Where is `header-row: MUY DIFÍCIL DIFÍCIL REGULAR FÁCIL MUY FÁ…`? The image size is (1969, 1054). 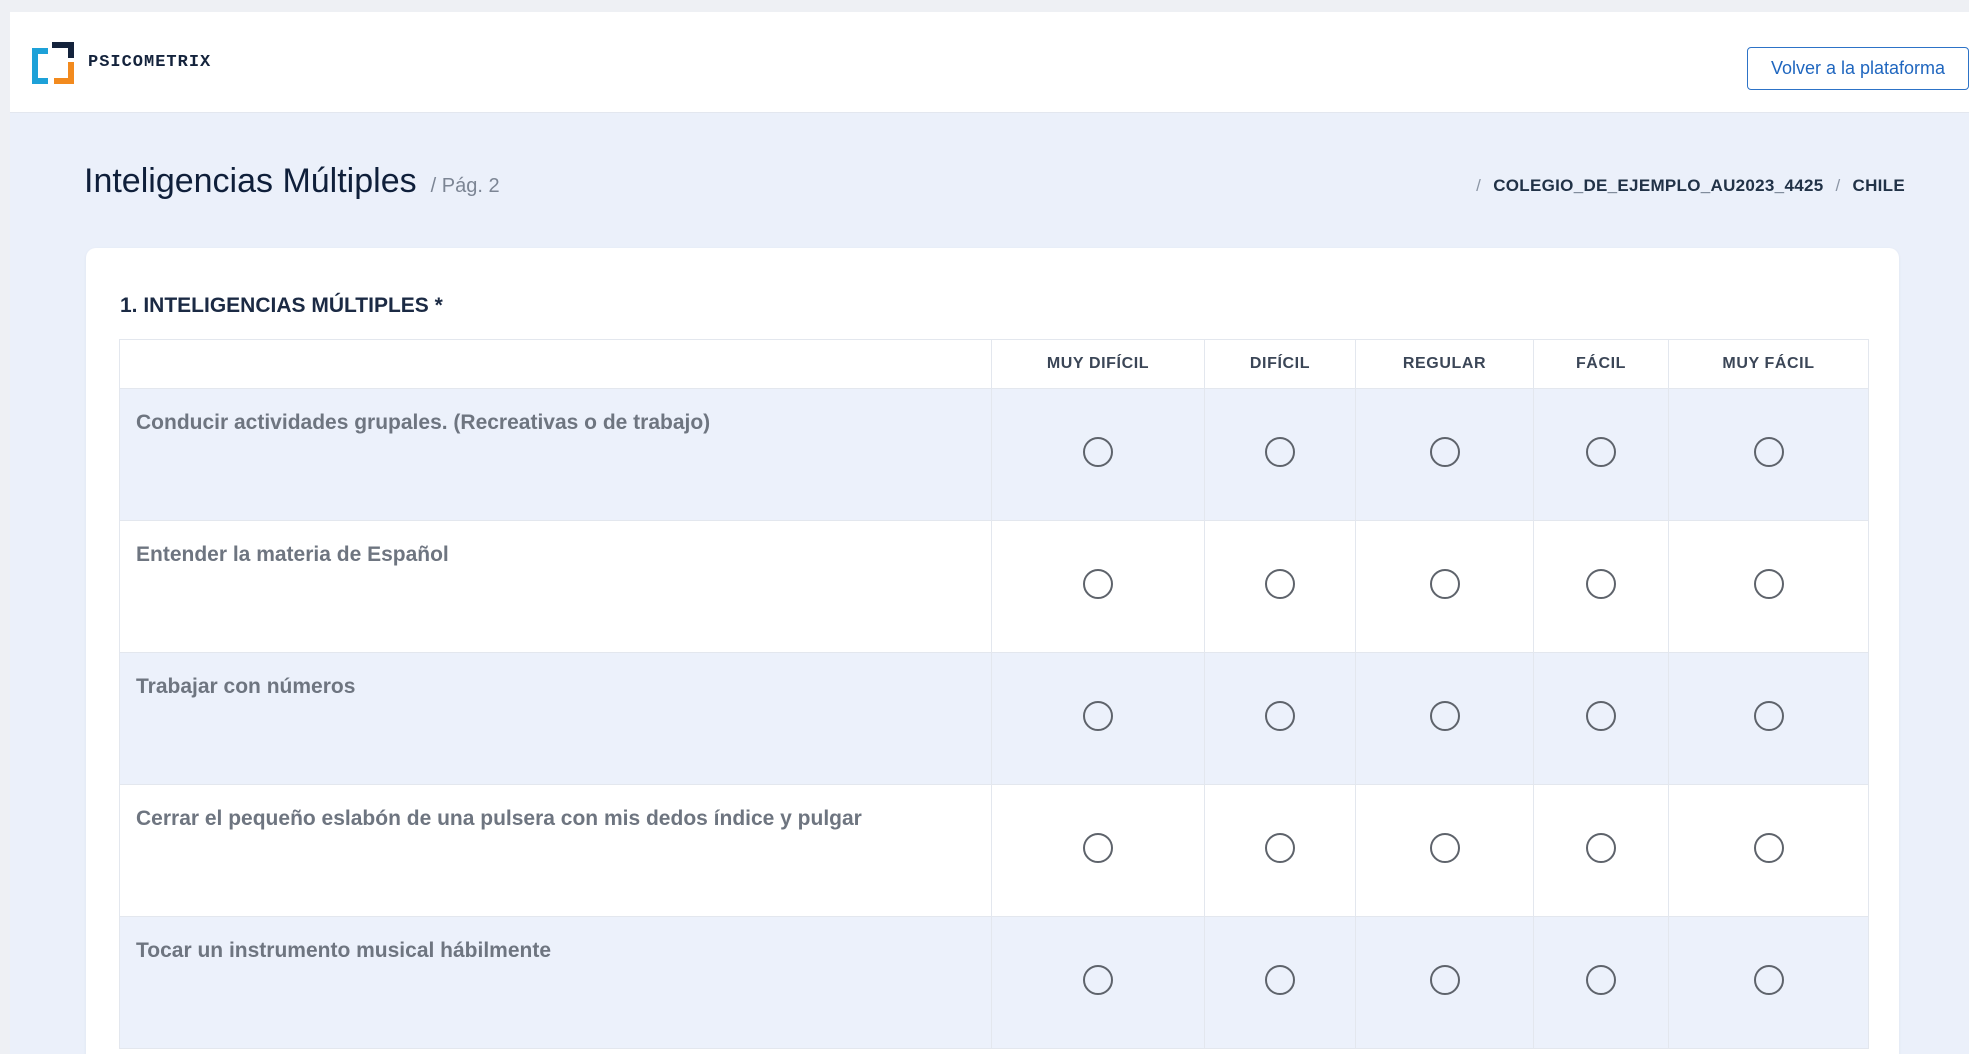
header-row: MUY DIFÍCIL DIFÍCIL REGULAR FÁCIL MUY FÁ… is located at coordinates (994, 364).